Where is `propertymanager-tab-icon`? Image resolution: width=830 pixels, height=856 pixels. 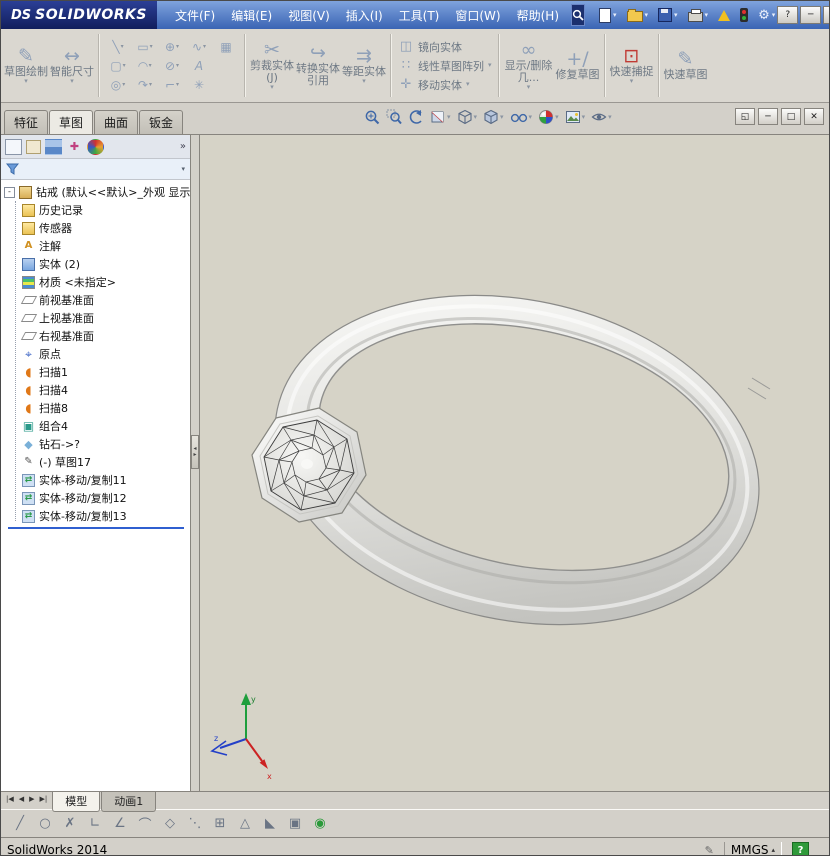 propertymanager-tab-icon is located at coordinates (33, 146).